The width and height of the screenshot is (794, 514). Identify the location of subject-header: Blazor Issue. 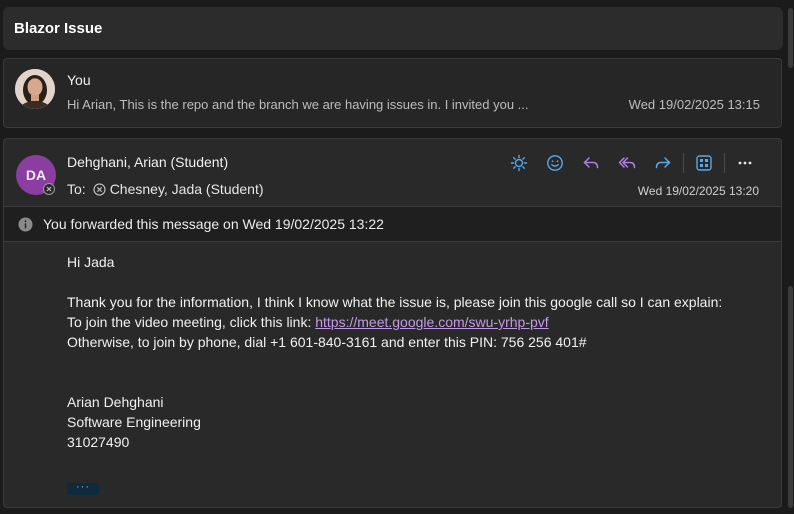
(393, 28).